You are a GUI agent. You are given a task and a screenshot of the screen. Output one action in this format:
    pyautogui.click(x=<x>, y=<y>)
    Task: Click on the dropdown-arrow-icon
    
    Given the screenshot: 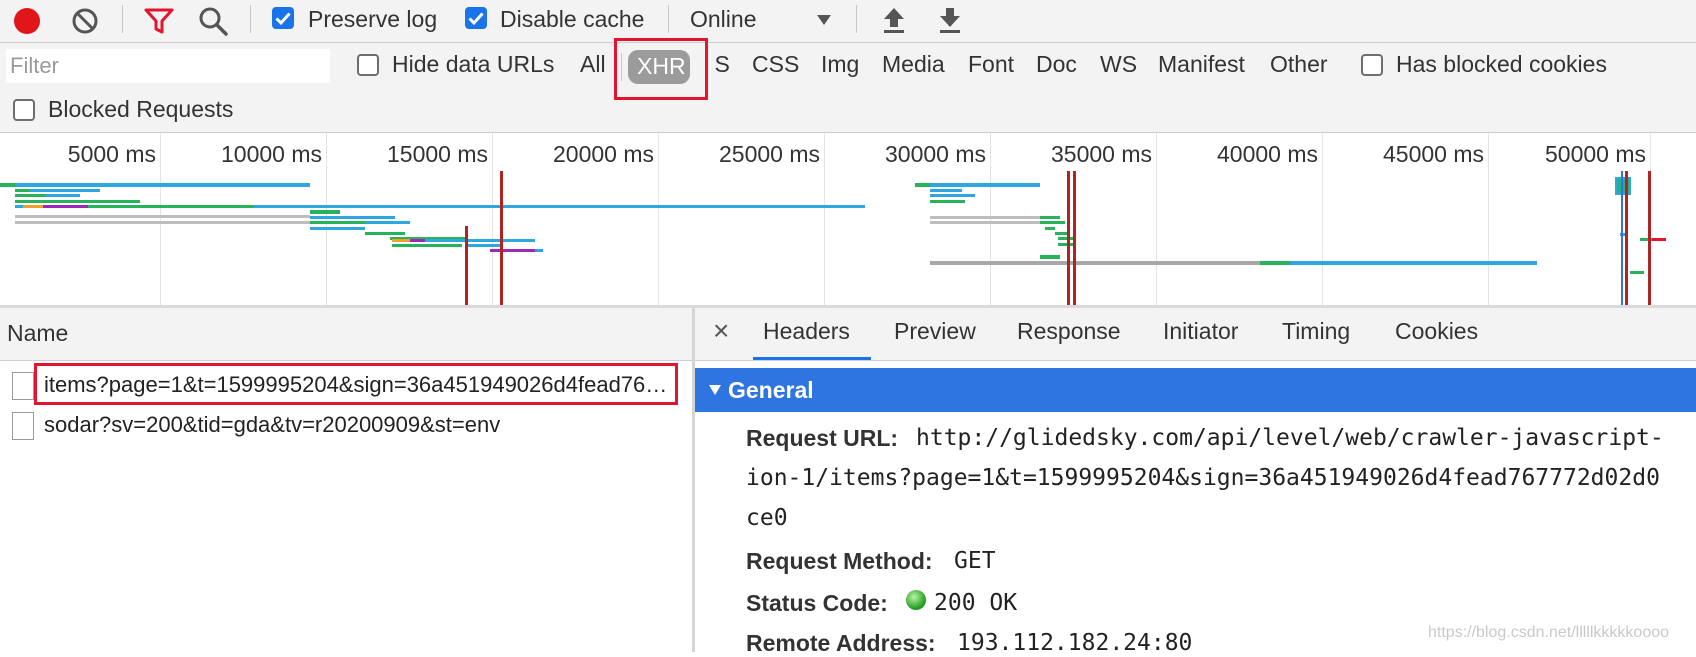 What is the action you would take?
    pyautogui.click(x=824, y=20)
    